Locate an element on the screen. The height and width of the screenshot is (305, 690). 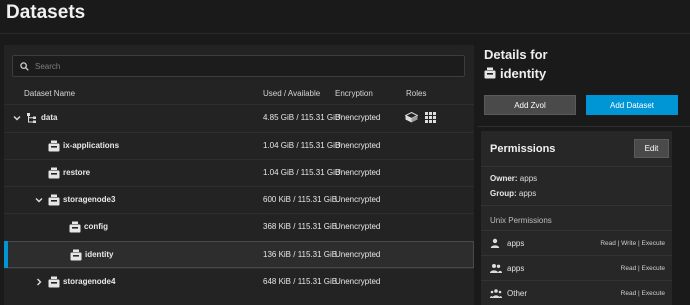
dataset-used: 368 KiB / 115.31 GiB is located at coordinates (300, 226).